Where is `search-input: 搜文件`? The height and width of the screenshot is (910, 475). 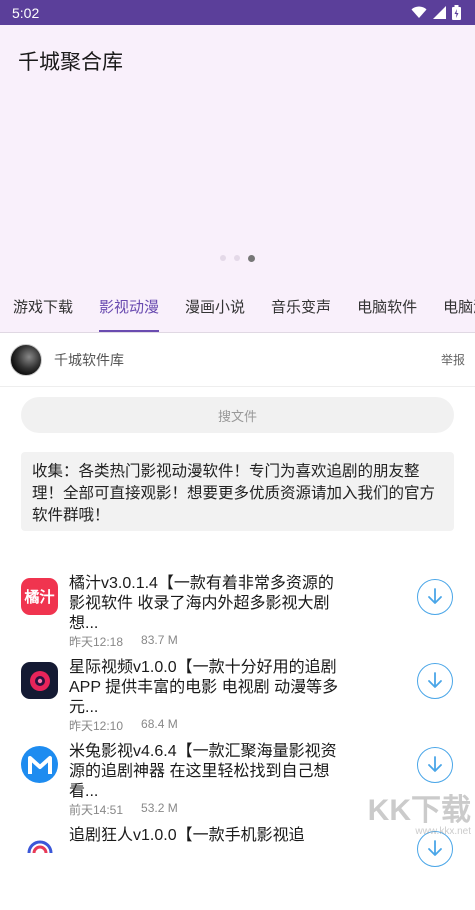
search-input: 搜文件 is located at coordinates (237, 415).